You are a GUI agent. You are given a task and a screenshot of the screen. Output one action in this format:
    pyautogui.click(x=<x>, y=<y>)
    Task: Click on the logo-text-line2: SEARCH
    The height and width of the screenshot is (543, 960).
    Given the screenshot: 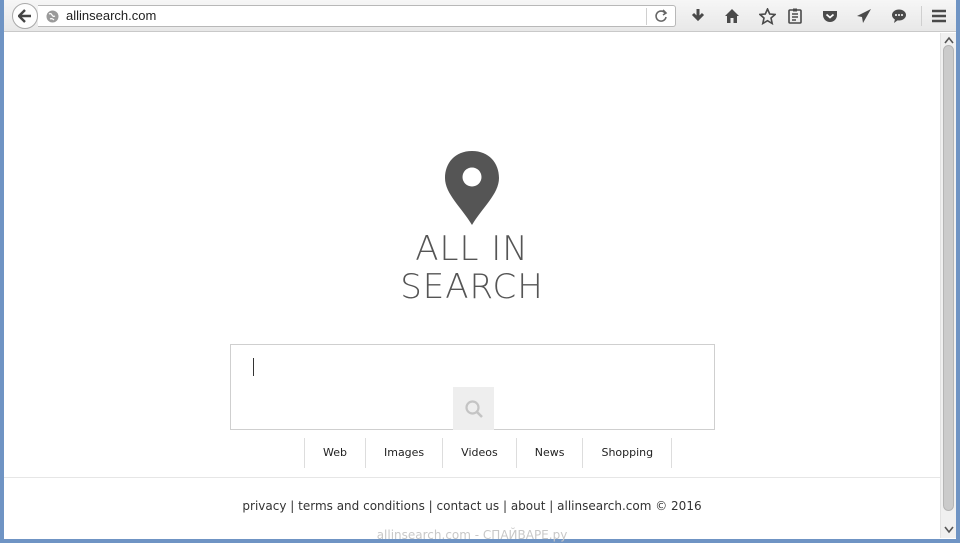 What is the action you would take?
    pyautogui.click(x=472, y=287)
    